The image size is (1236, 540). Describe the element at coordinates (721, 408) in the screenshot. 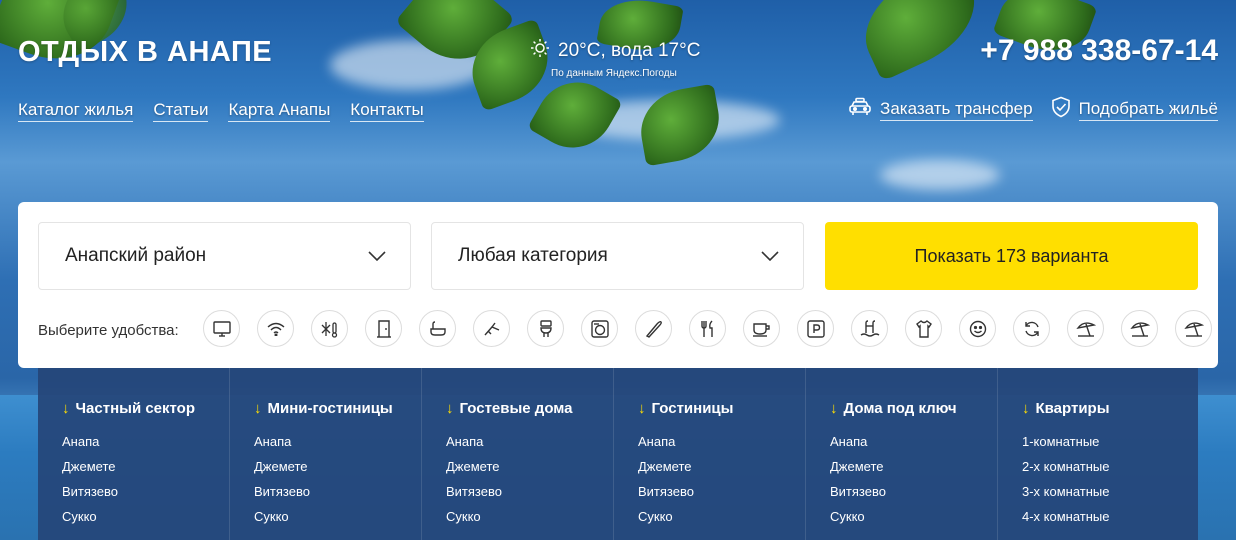

I see `category-title: ↓ Гостиницы` at that location.